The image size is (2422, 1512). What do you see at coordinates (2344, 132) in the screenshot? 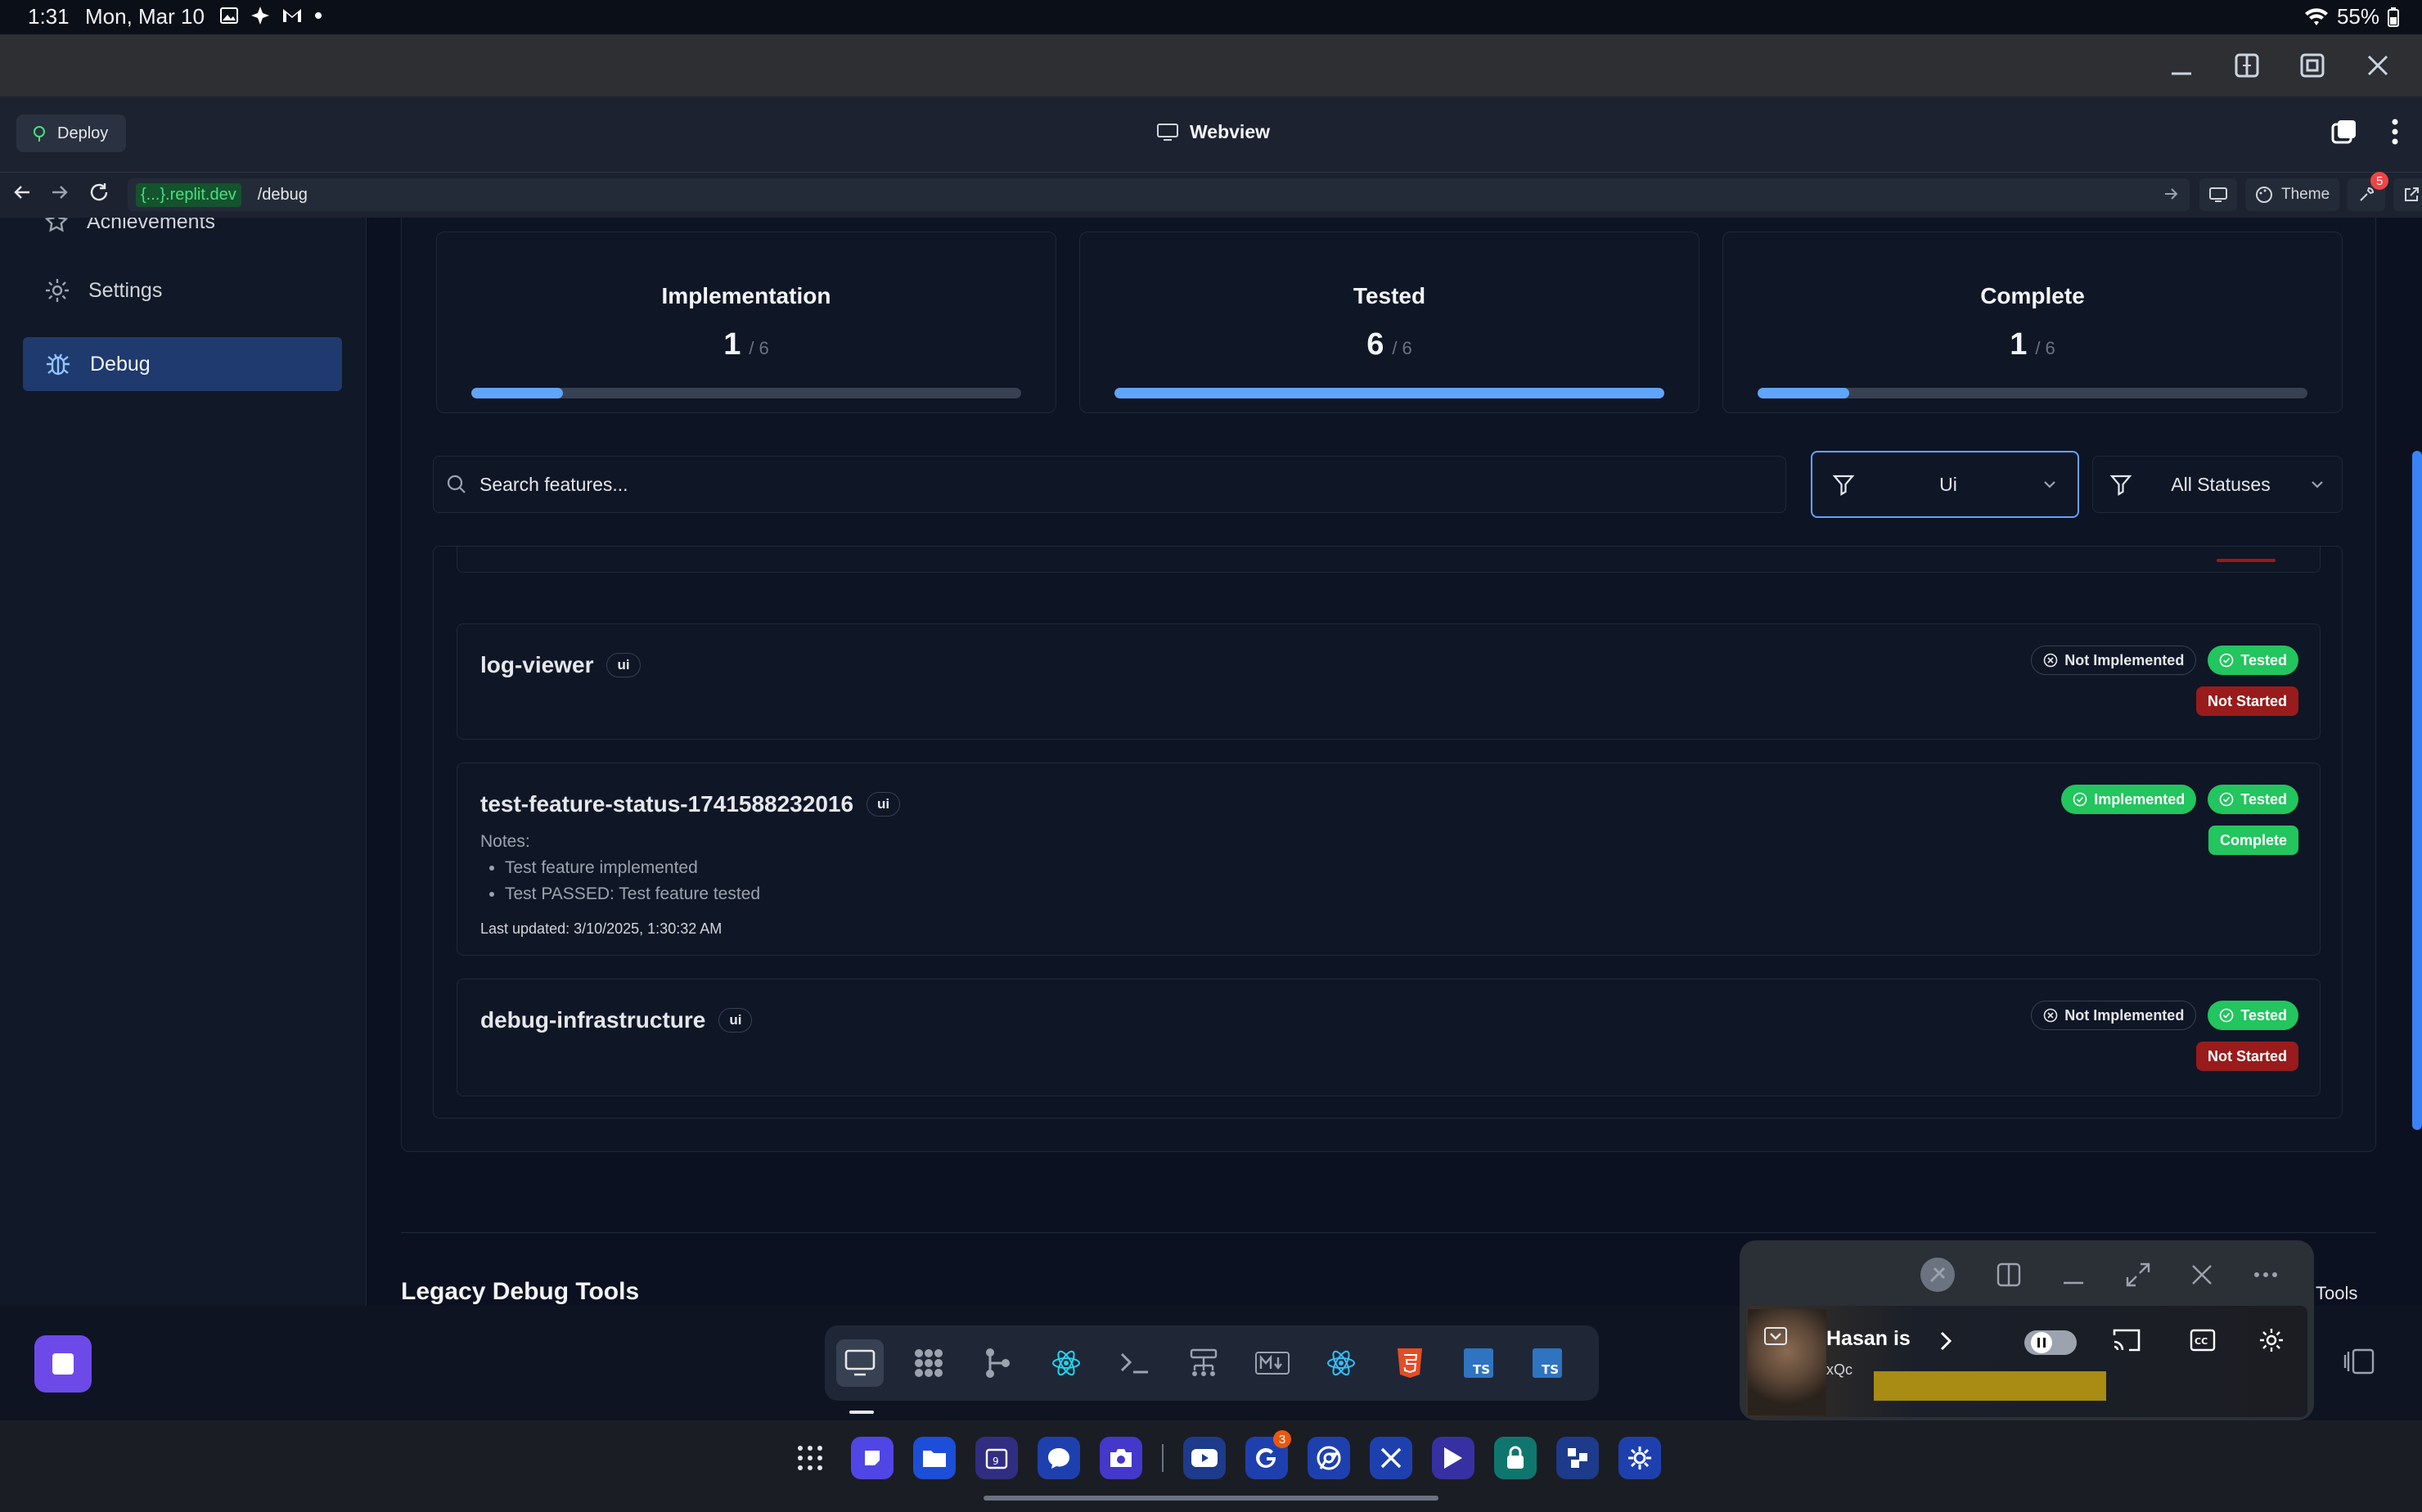
I see `tabs-icon` at bounding box center [2344, 132].